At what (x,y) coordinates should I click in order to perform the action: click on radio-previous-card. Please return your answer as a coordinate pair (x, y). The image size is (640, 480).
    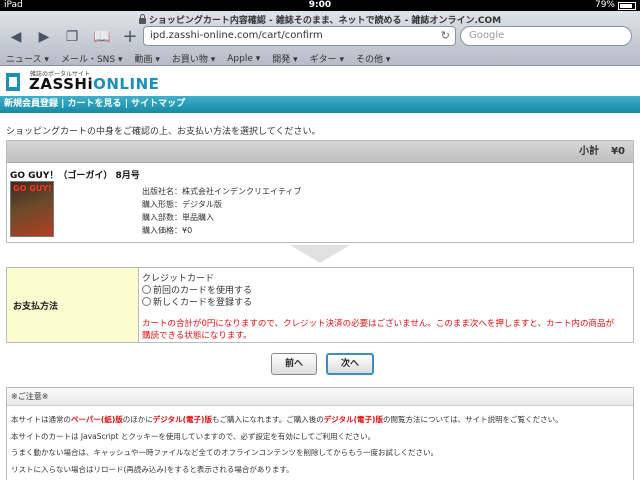
    Looking at the image, I should click on (146, 289).